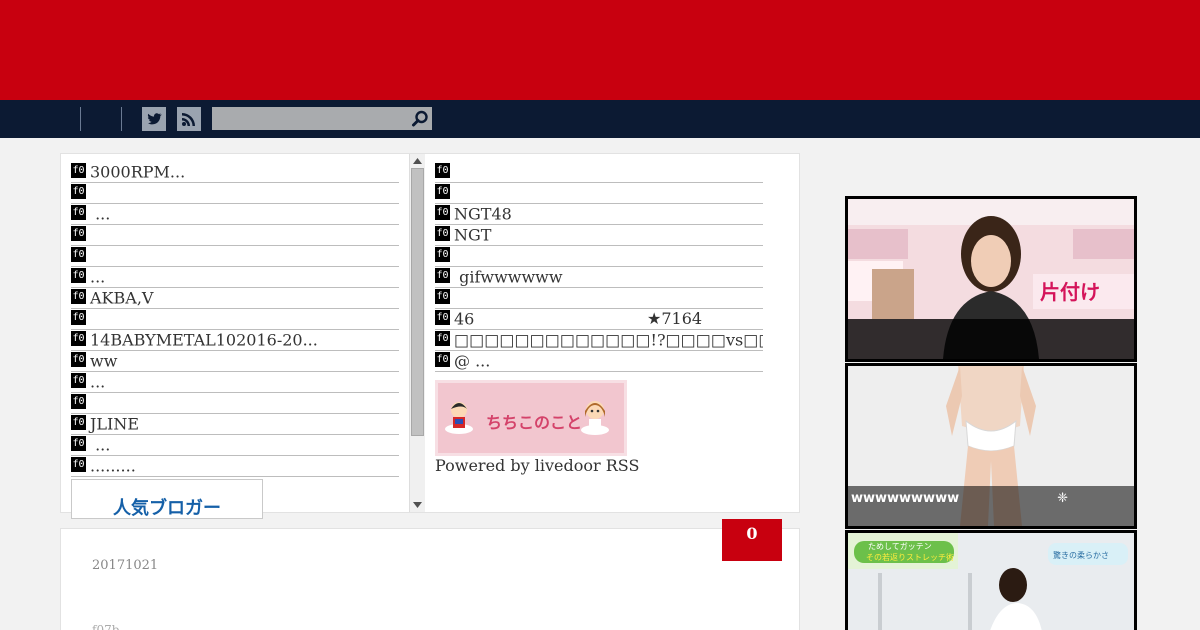  What do you see at coordinates (235, 424) in the screenshot?
I see `feed-item: f0 JLINE` at bounding box center [235, 424].